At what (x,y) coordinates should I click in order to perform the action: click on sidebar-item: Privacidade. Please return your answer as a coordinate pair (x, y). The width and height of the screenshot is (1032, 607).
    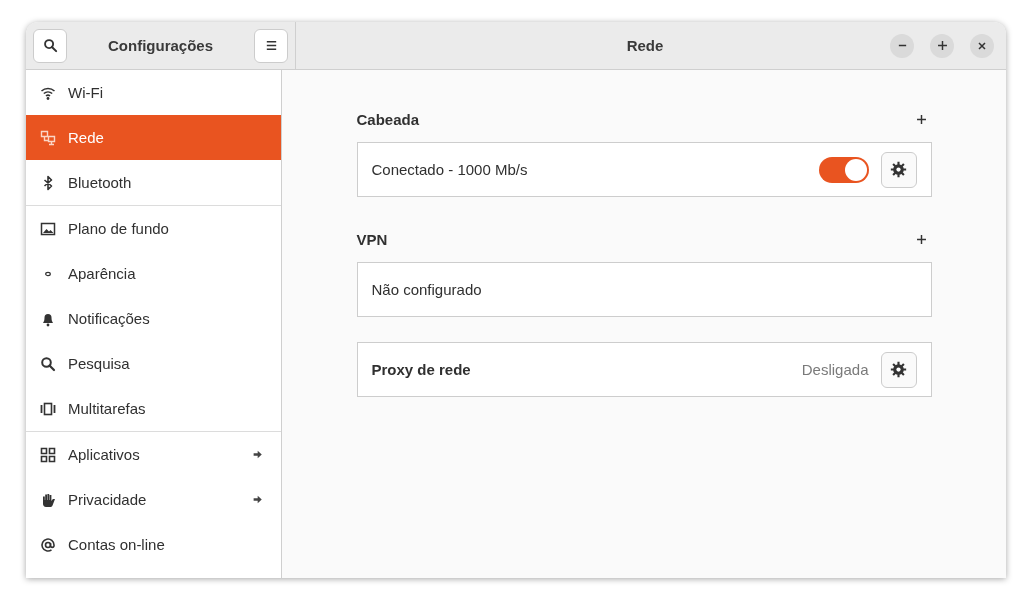
    Looking at the image, I should click on (153, 499).